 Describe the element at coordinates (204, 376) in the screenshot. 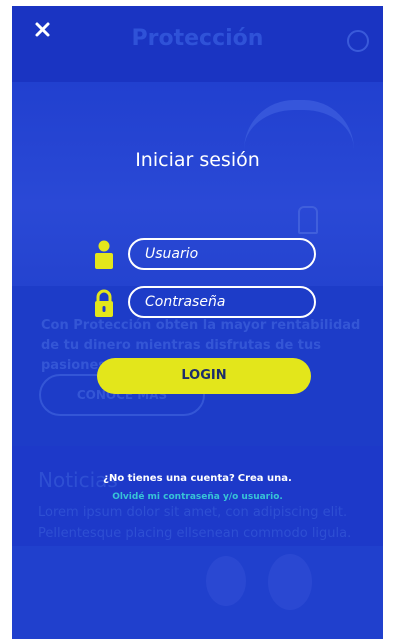

I see `login-button: LOGIN` at that location.